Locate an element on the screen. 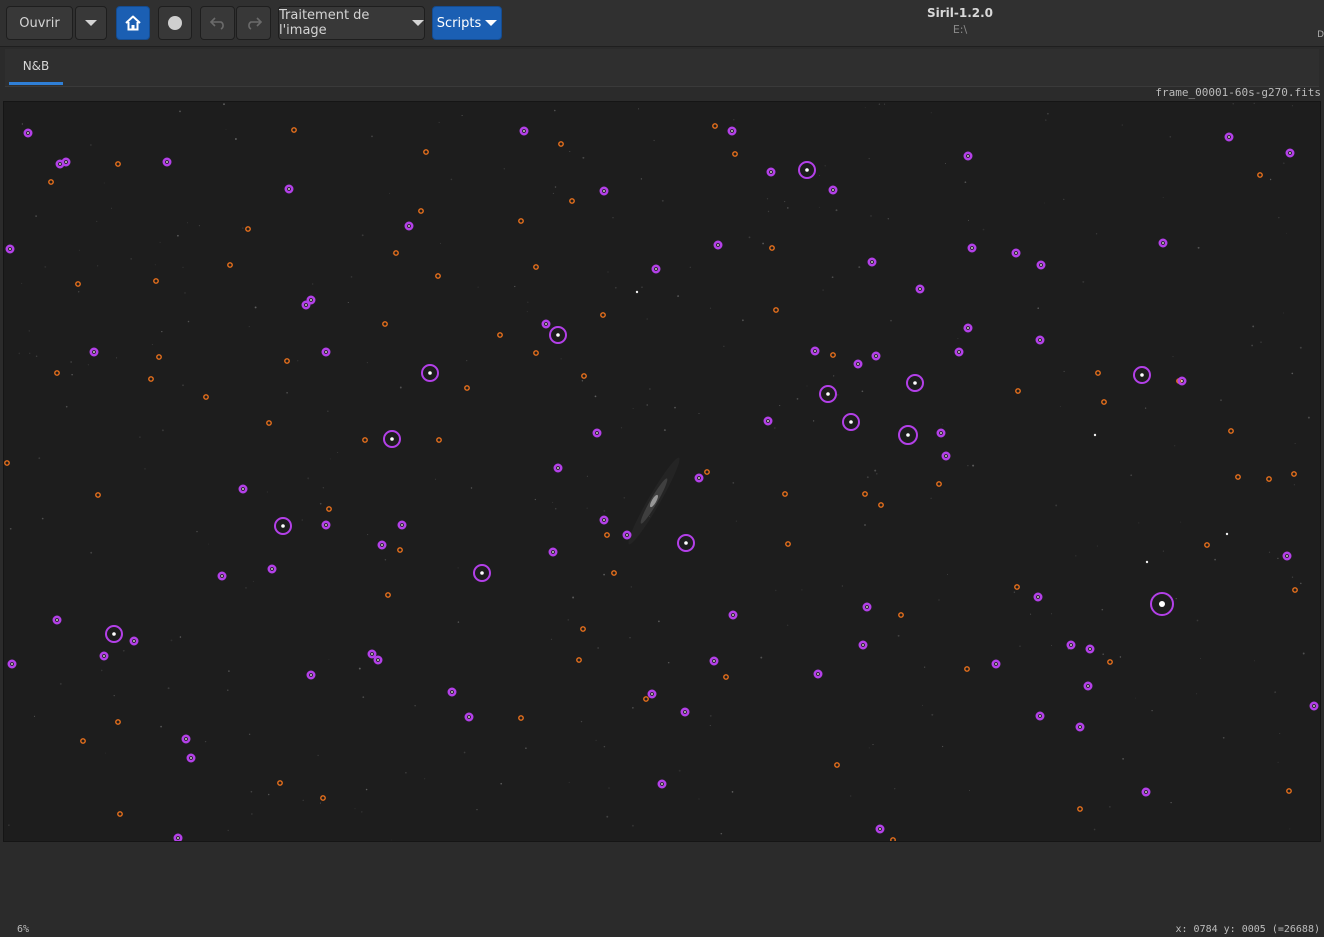 This screenshot has width=1324, height=937. image-processing-label: Traitement de l'image is located at coordinates (324, 23).